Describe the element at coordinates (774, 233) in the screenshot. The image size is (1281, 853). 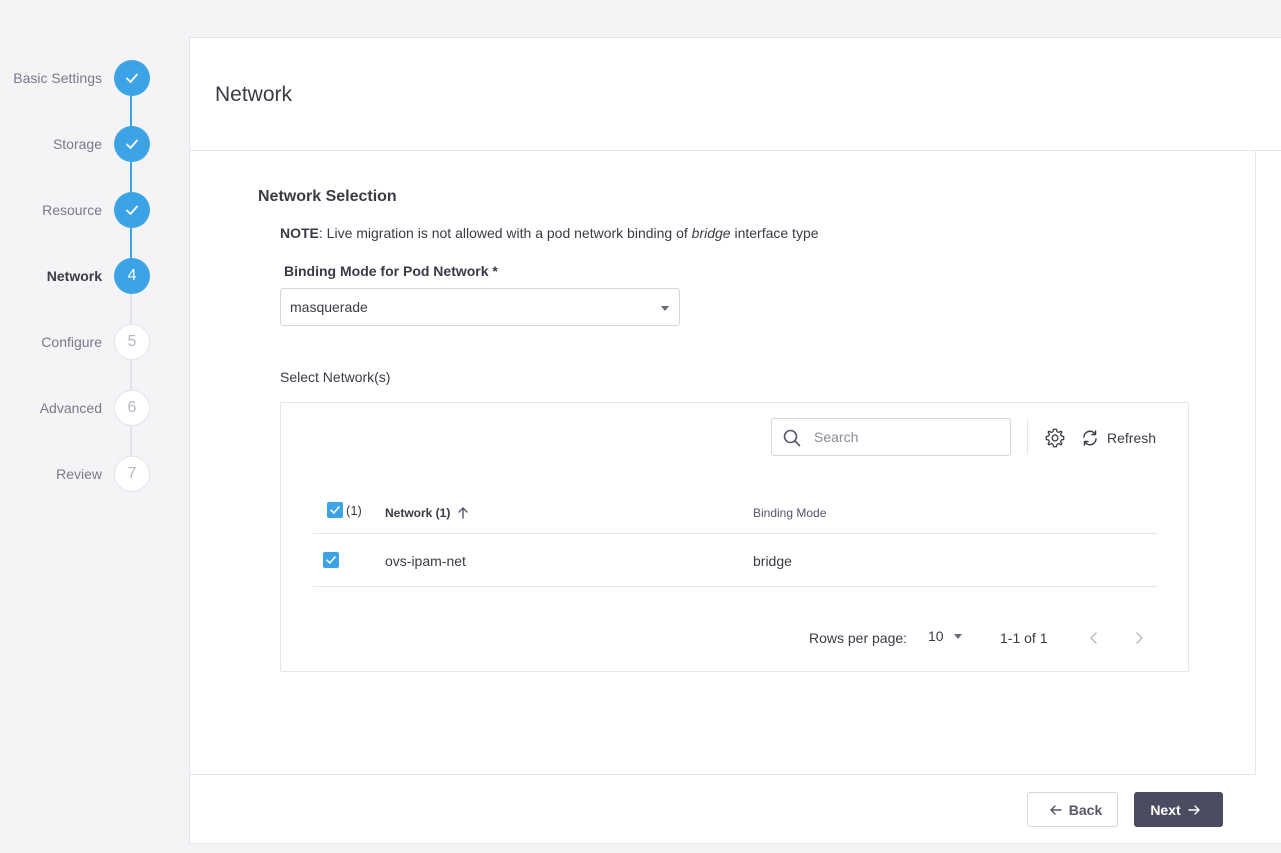
I see `note-text-after: interface type` at that location.